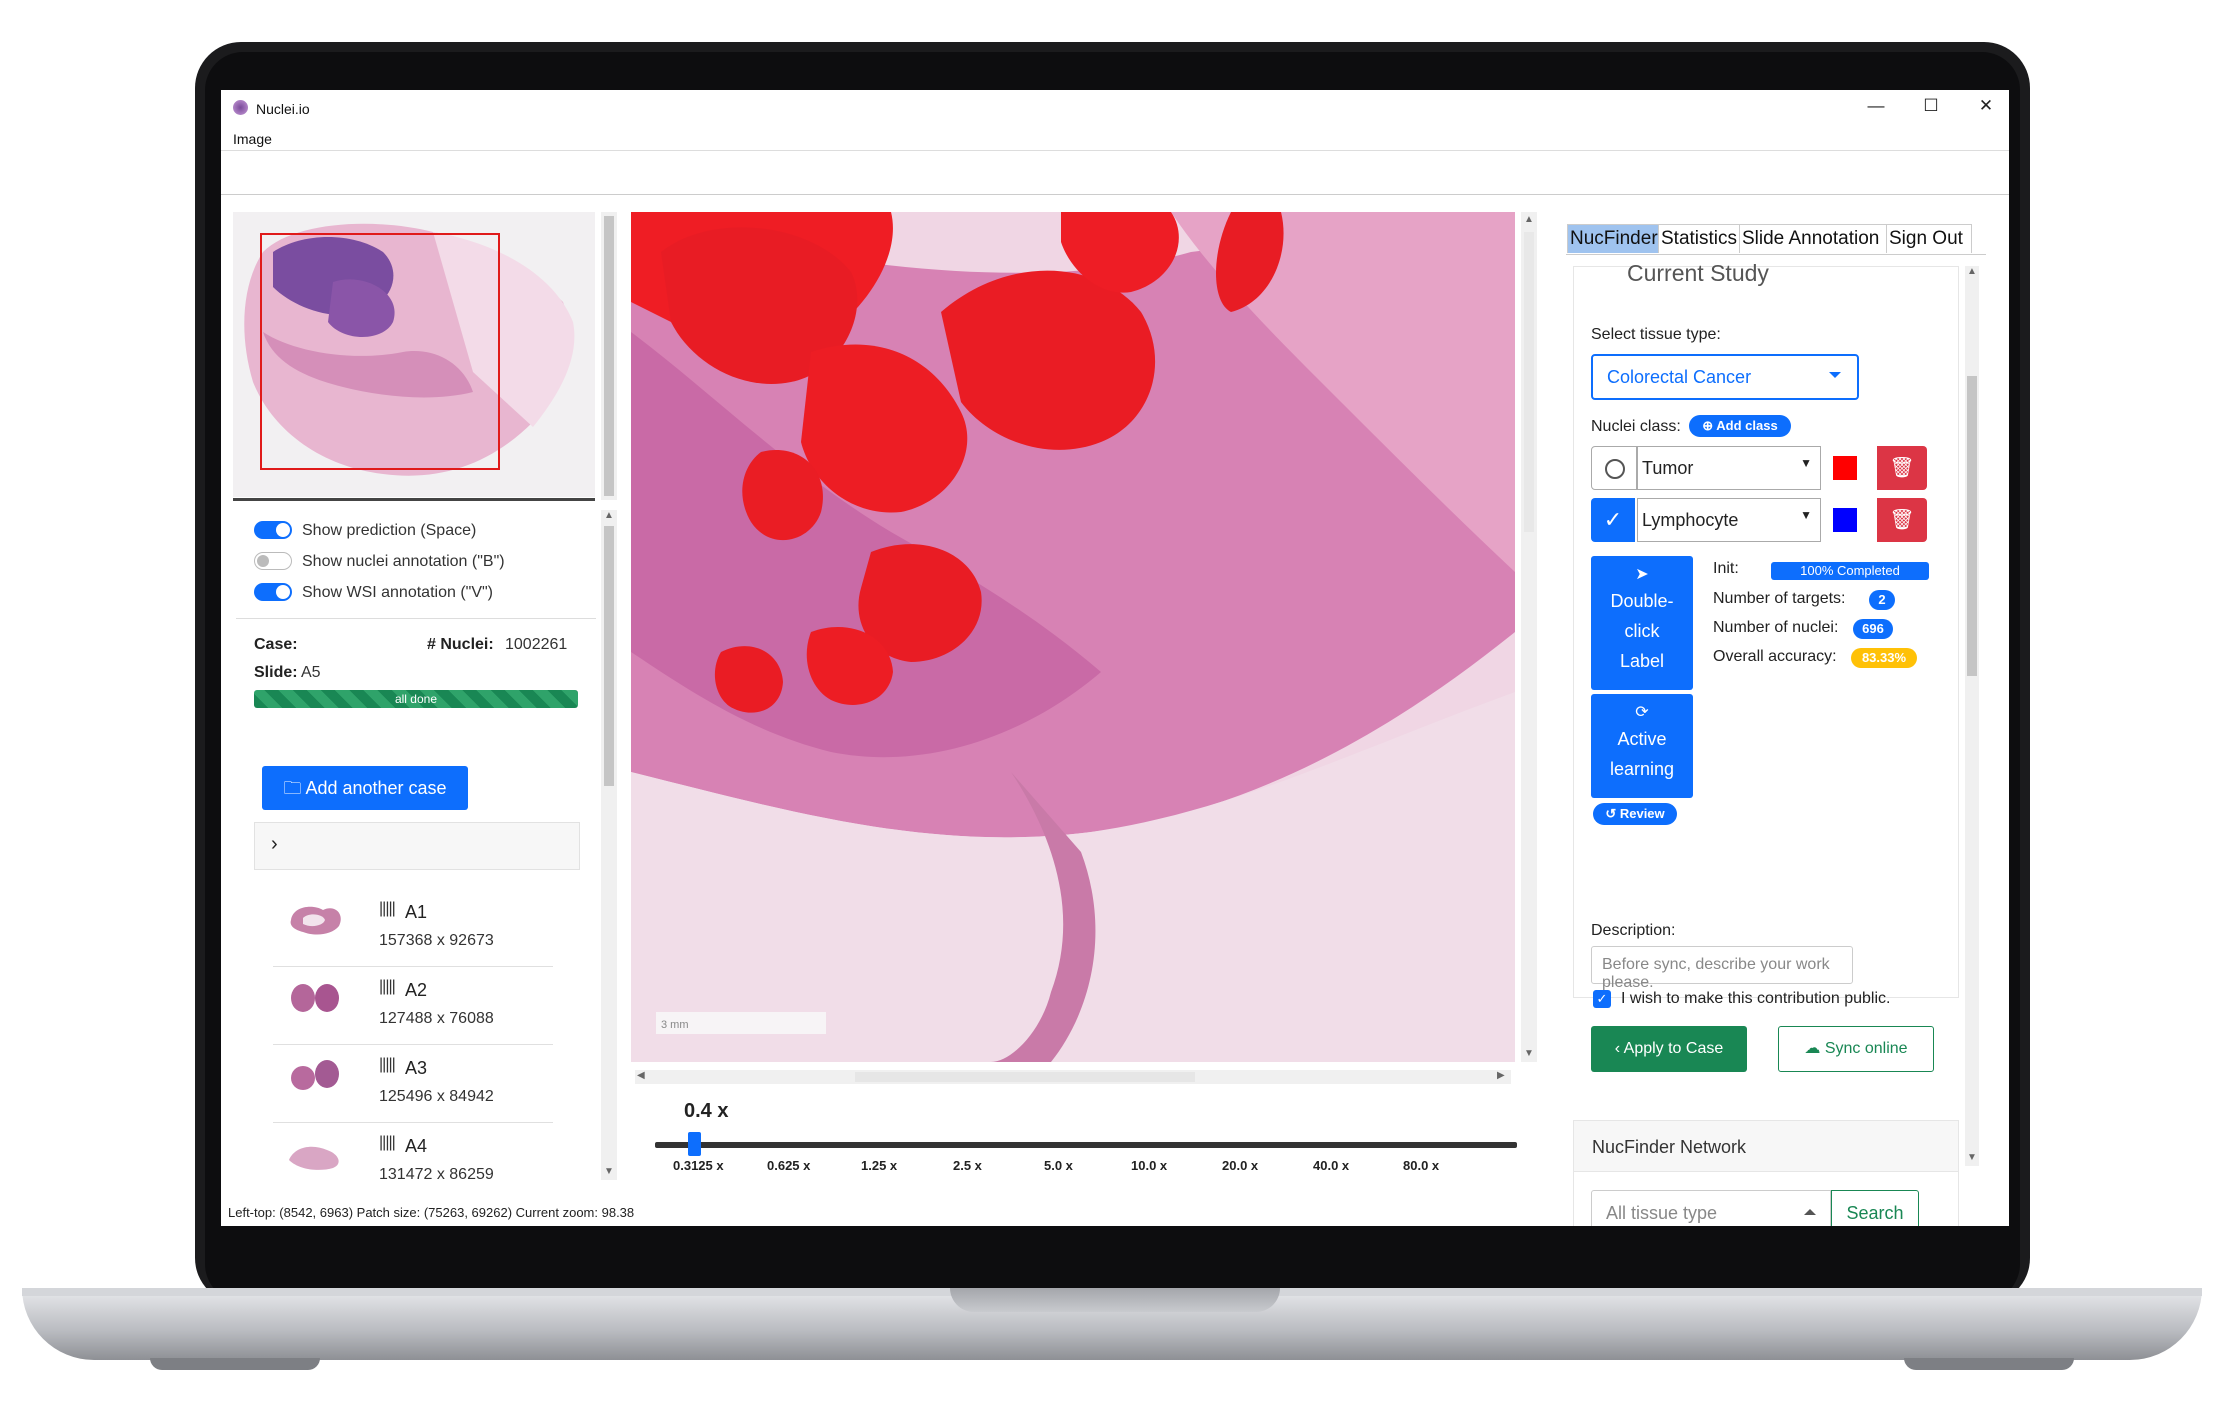 This screenshot has height=1410, width=2224. I want to click on slide-list-item-a4: ||||| A4 131472 x 86259, so click(413, 1153).